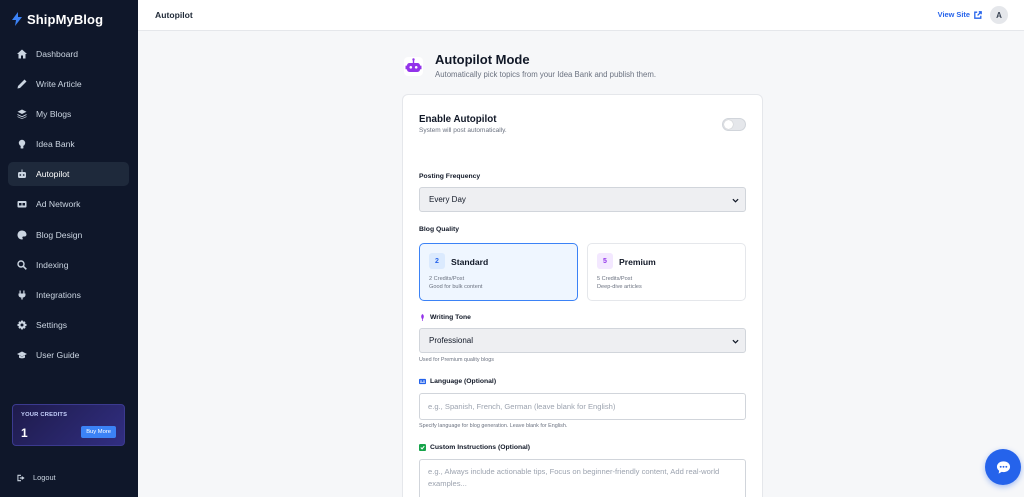 The image size is (1024, 497). I want to click on buy-more-button: Buy More, so click(98, 432).